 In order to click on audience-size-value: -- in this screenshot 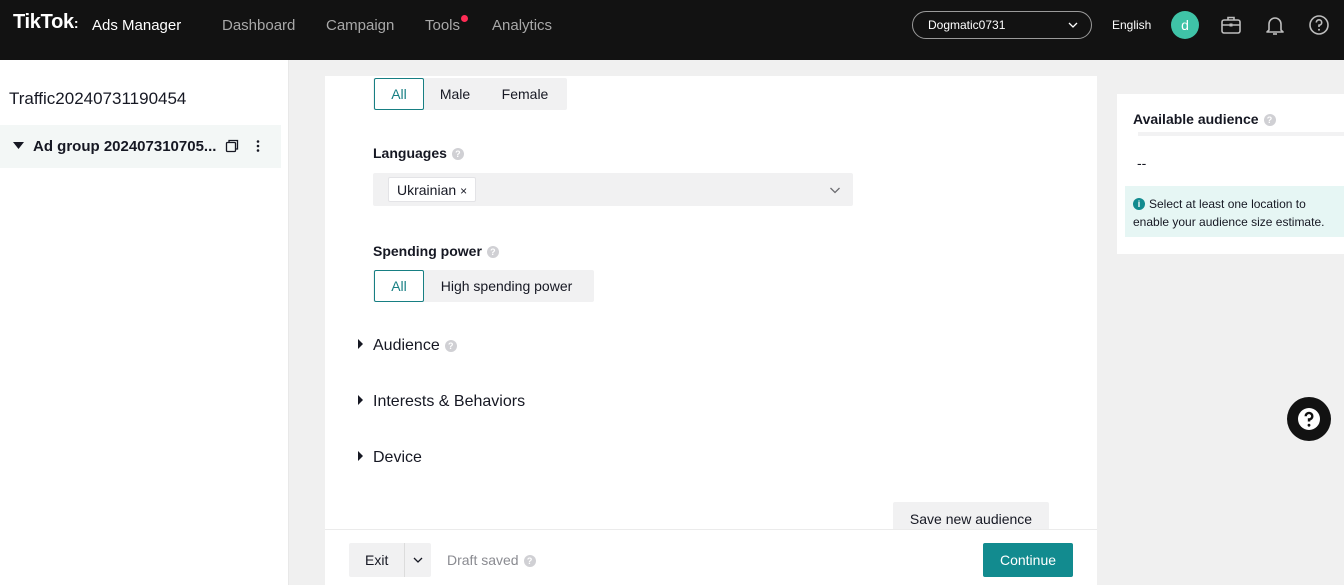, I will do `click(1142, 163)`.